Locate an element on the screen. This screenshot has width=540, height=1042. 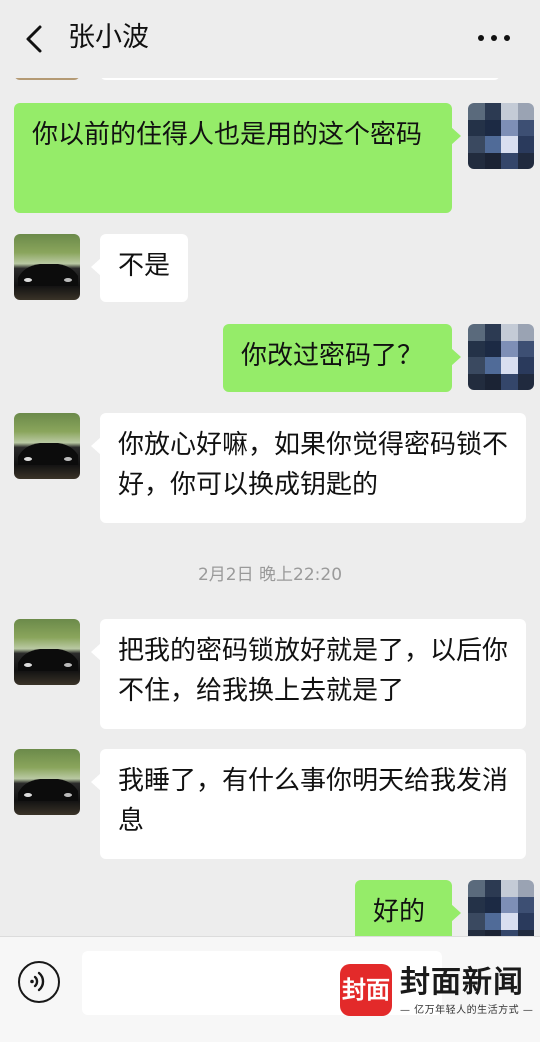
watermark-logo: 封面 is located at coordinates (366, 990).